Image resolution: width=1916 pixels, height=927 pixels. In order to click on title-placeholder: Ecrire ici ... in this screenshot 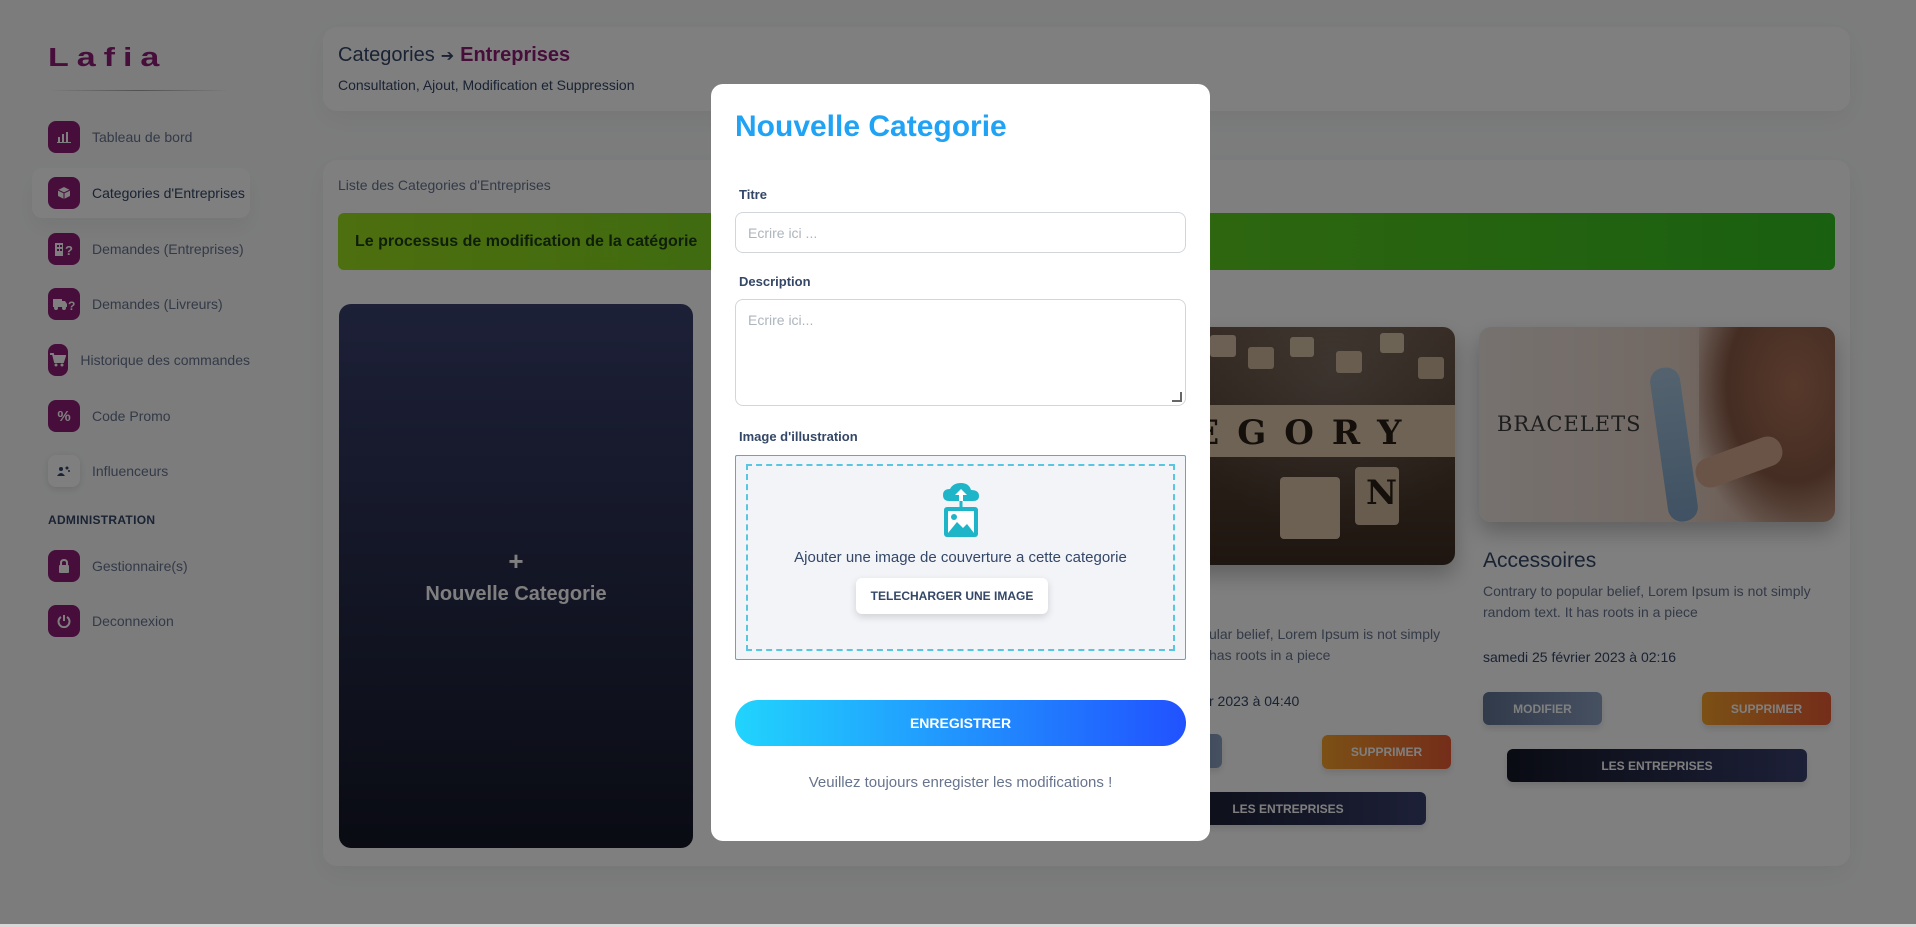, I will do `click(783, 232)`.